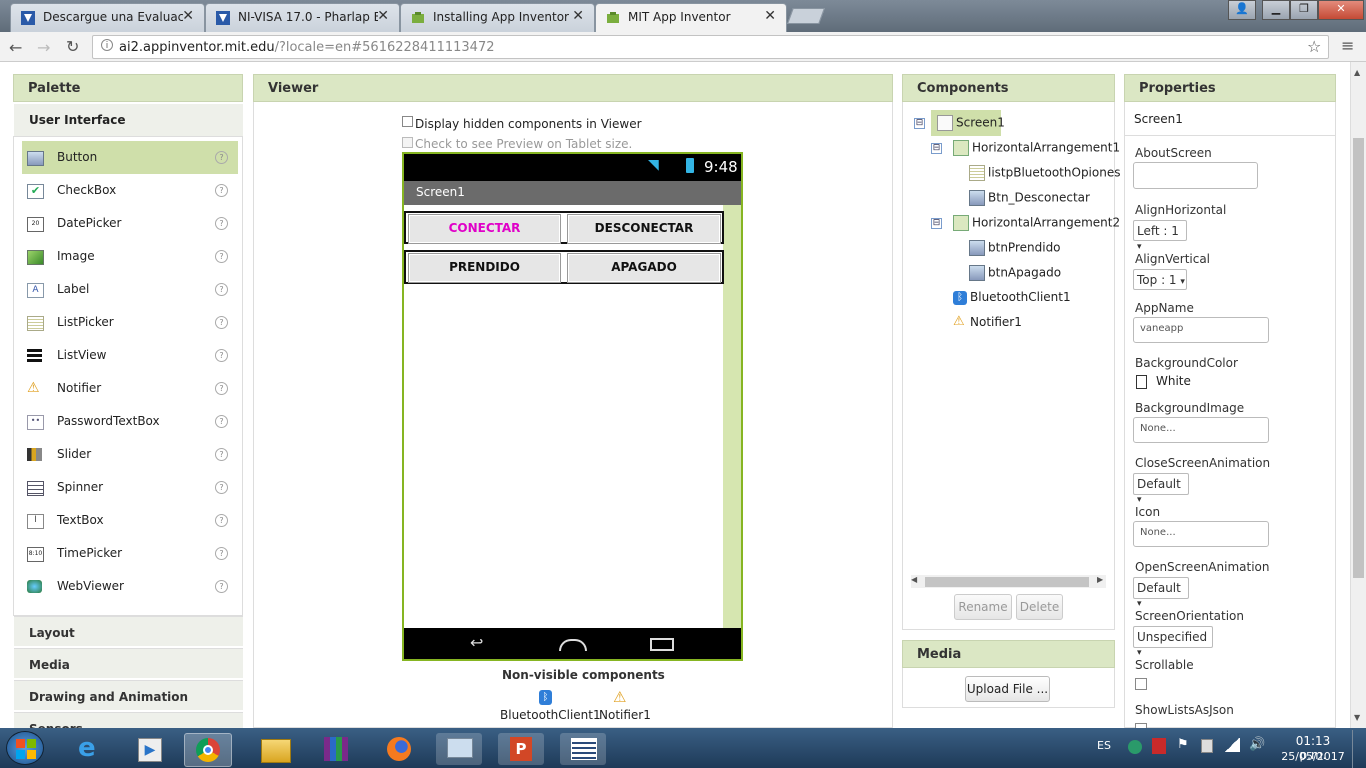 The image size is (1366, 768). Describe the element at coordinates (1015, 273) in the screenshot. I see `tree-item-btn-apagado: btnApagado` at that location.